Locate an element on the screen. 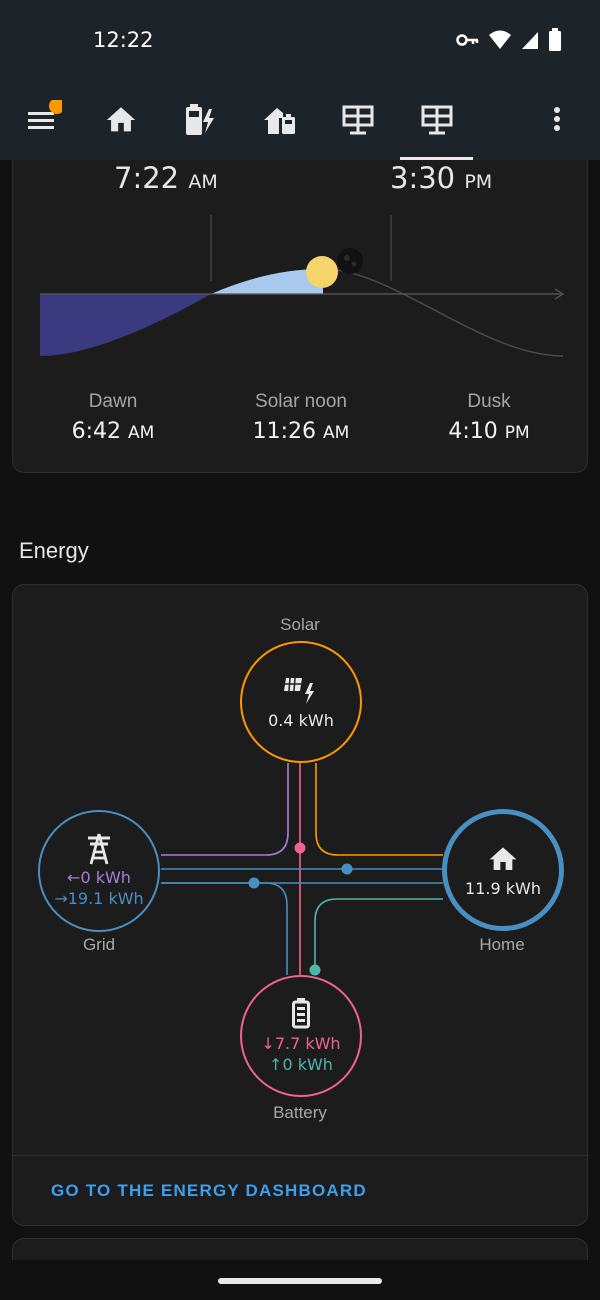 The image size is (600, 1300). home-label: Home is located at coordinates (502, 944).